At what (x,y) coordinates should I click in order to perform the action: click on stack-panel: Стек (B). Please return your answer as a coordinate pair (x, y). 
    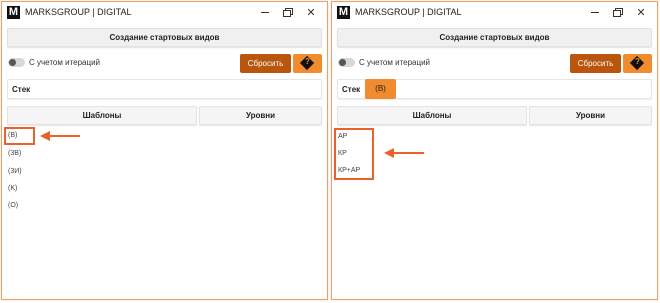
    Looking at the image, I should click on (494, 89).